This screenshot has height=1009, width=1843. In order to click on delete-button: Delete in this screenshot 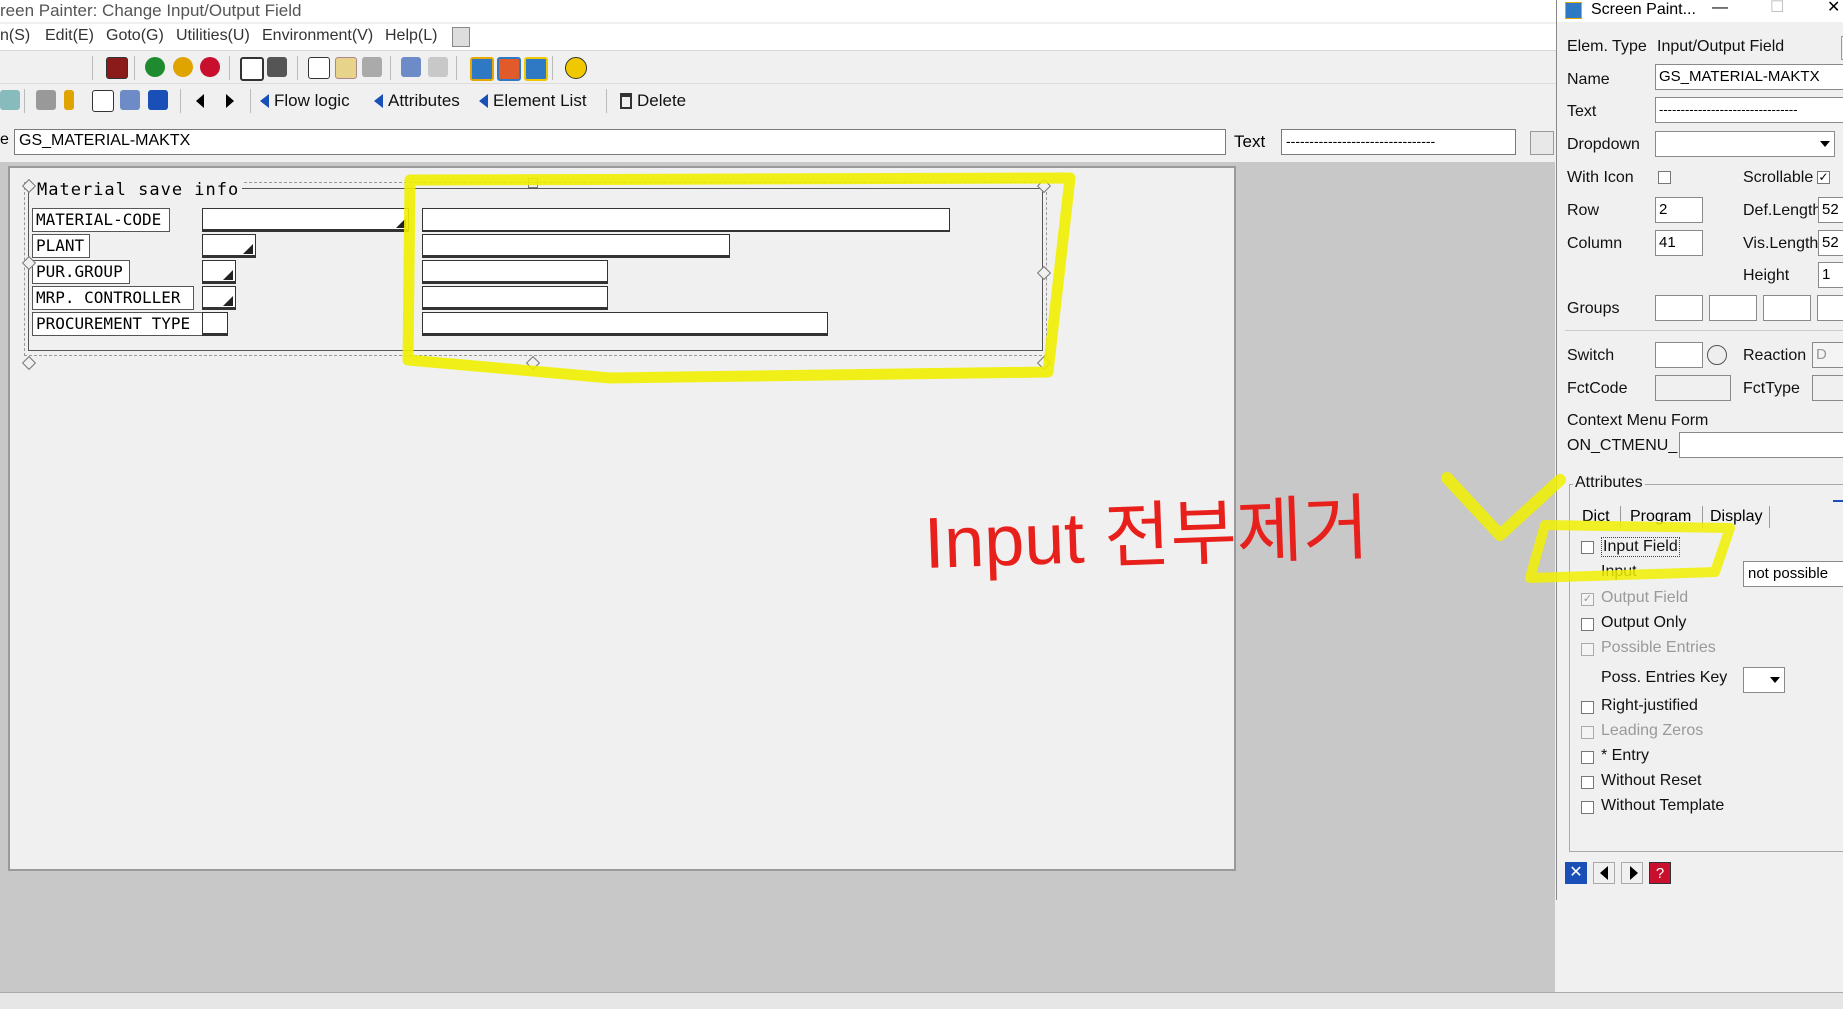, I will do `click(653, 101)`.